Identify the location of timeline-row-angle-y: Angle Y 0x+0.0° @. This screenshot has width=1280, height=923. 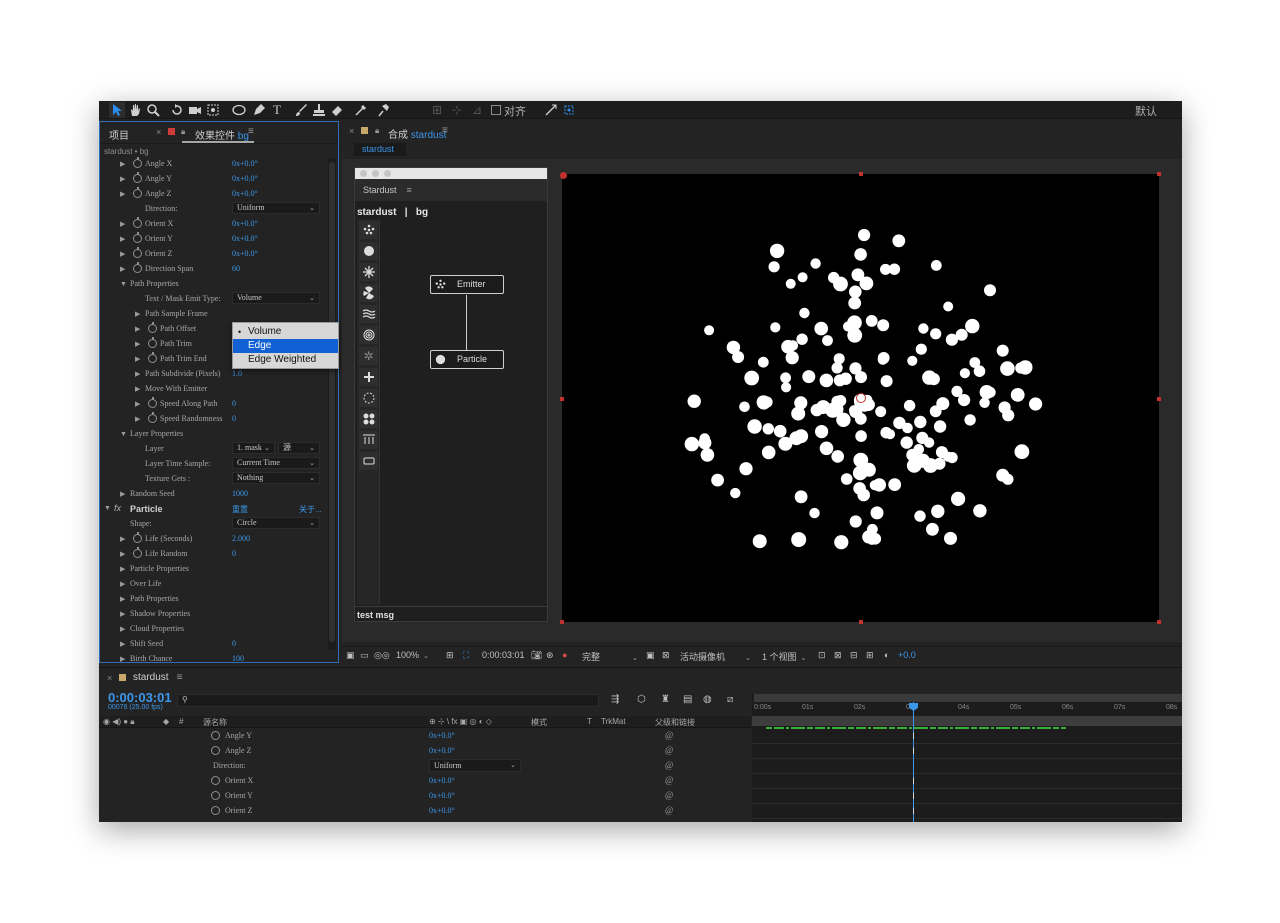
(425, 736).